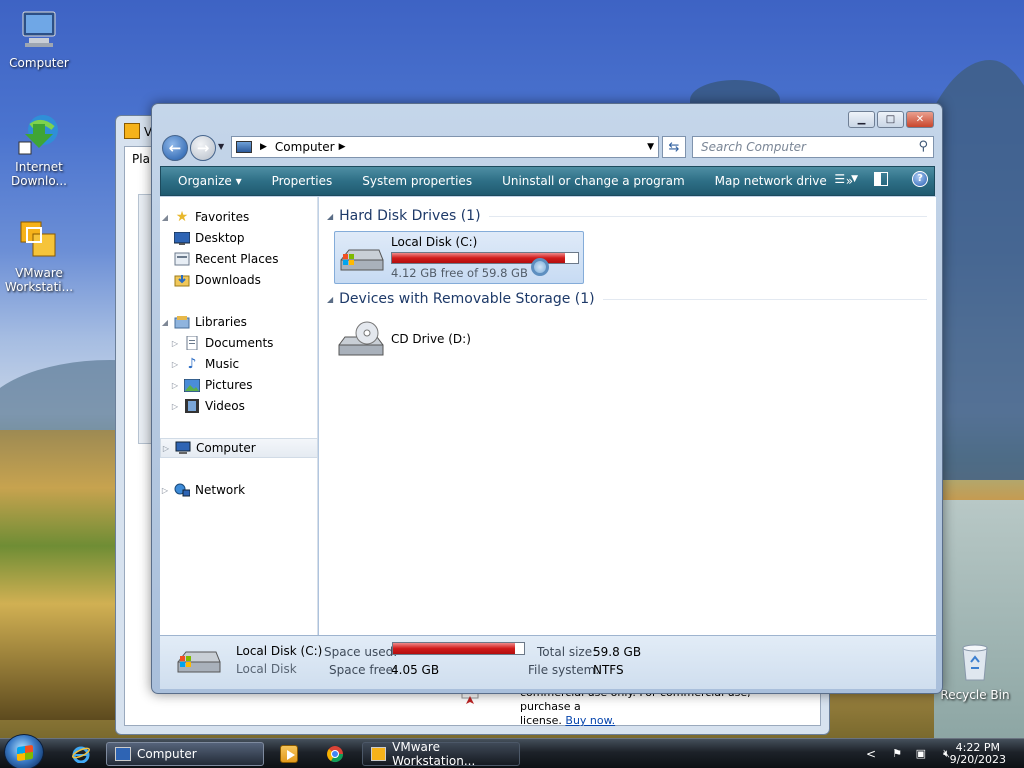  Describe the element at coordinates (302, 181) in the screenshot. I see `properties-button: Properties` at that location.